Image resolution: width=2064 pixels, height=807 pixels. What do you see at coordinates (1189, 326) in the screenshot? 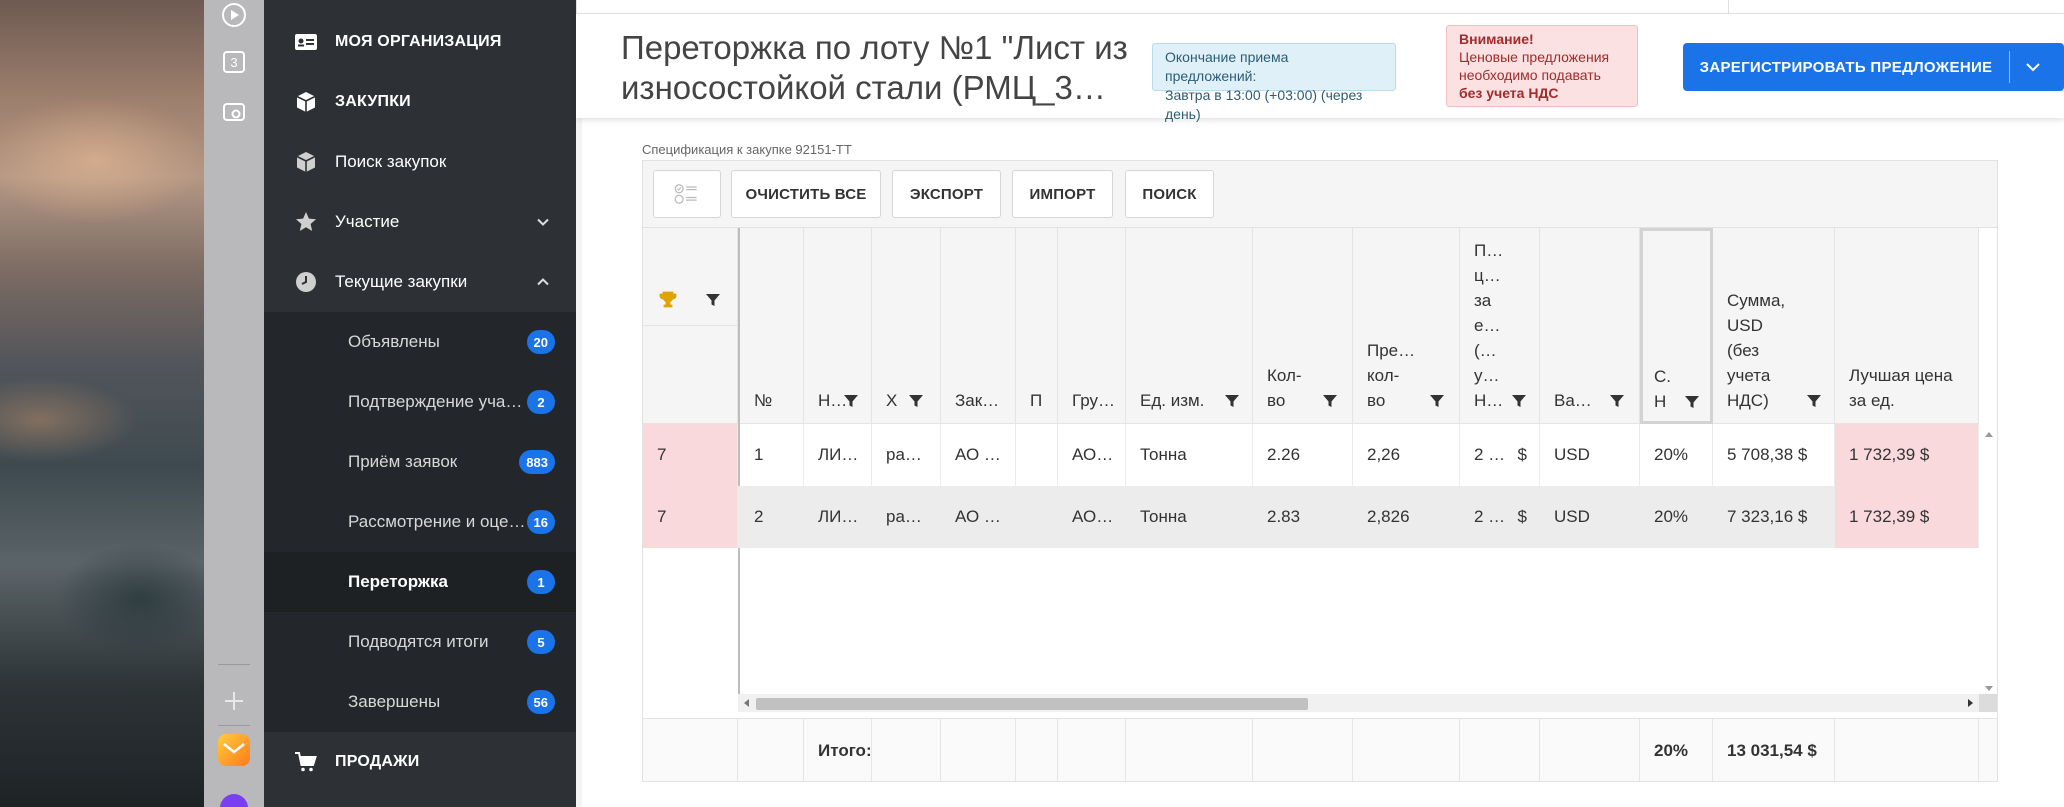
I see `col-header-unit: Ед. изм.` at bounding box center [1189, 326].